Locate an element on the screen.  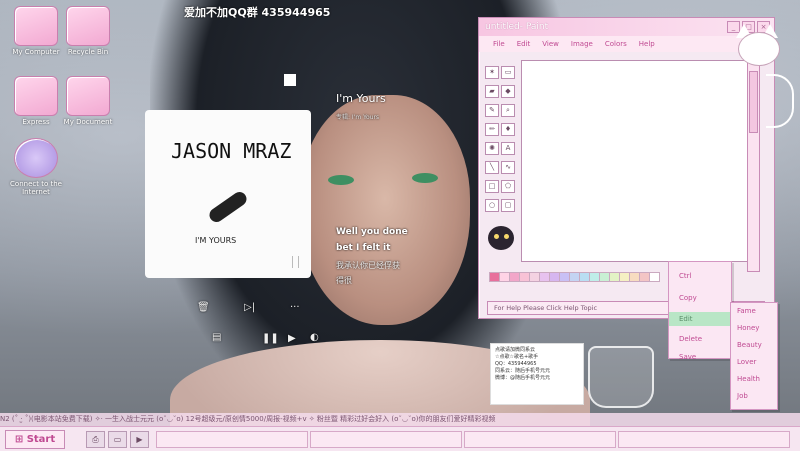
airbrush-icon: ✺ is located at coordinates (492, 148).